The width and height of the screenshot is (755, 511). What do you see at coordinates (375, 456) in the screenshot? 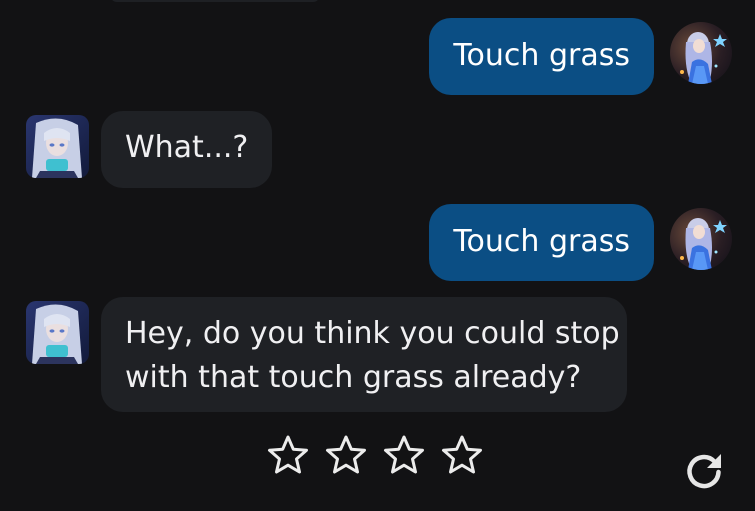
I see `message-rating` at bounding box center [375, 456].